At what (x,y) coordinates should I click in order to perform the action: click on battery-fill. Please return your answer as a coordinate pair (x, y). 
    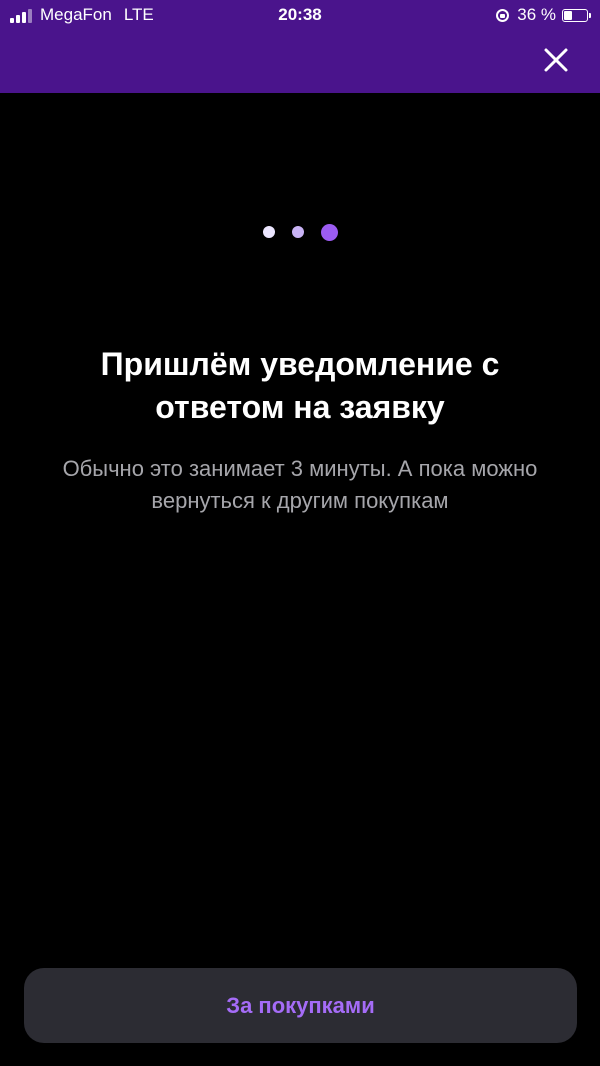
    Looking at the image, I should click on (568, 15).